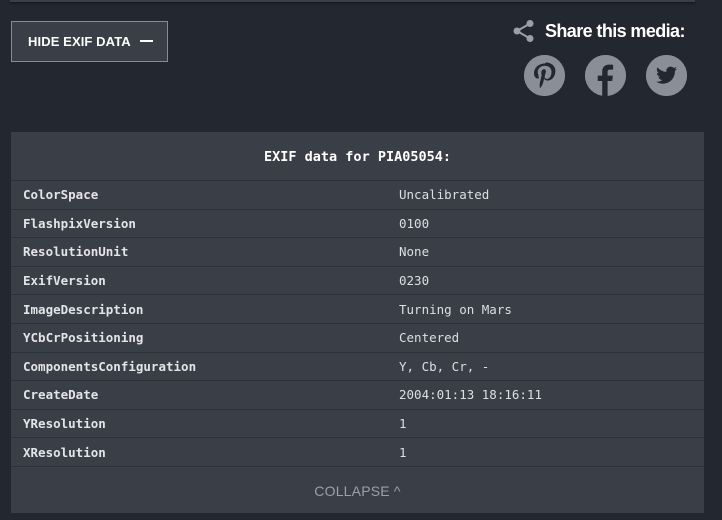 The width and height of the screenshot is (722, 520). I want to click on exif-row: FlashpixVersion 0100, so click(357, 224).